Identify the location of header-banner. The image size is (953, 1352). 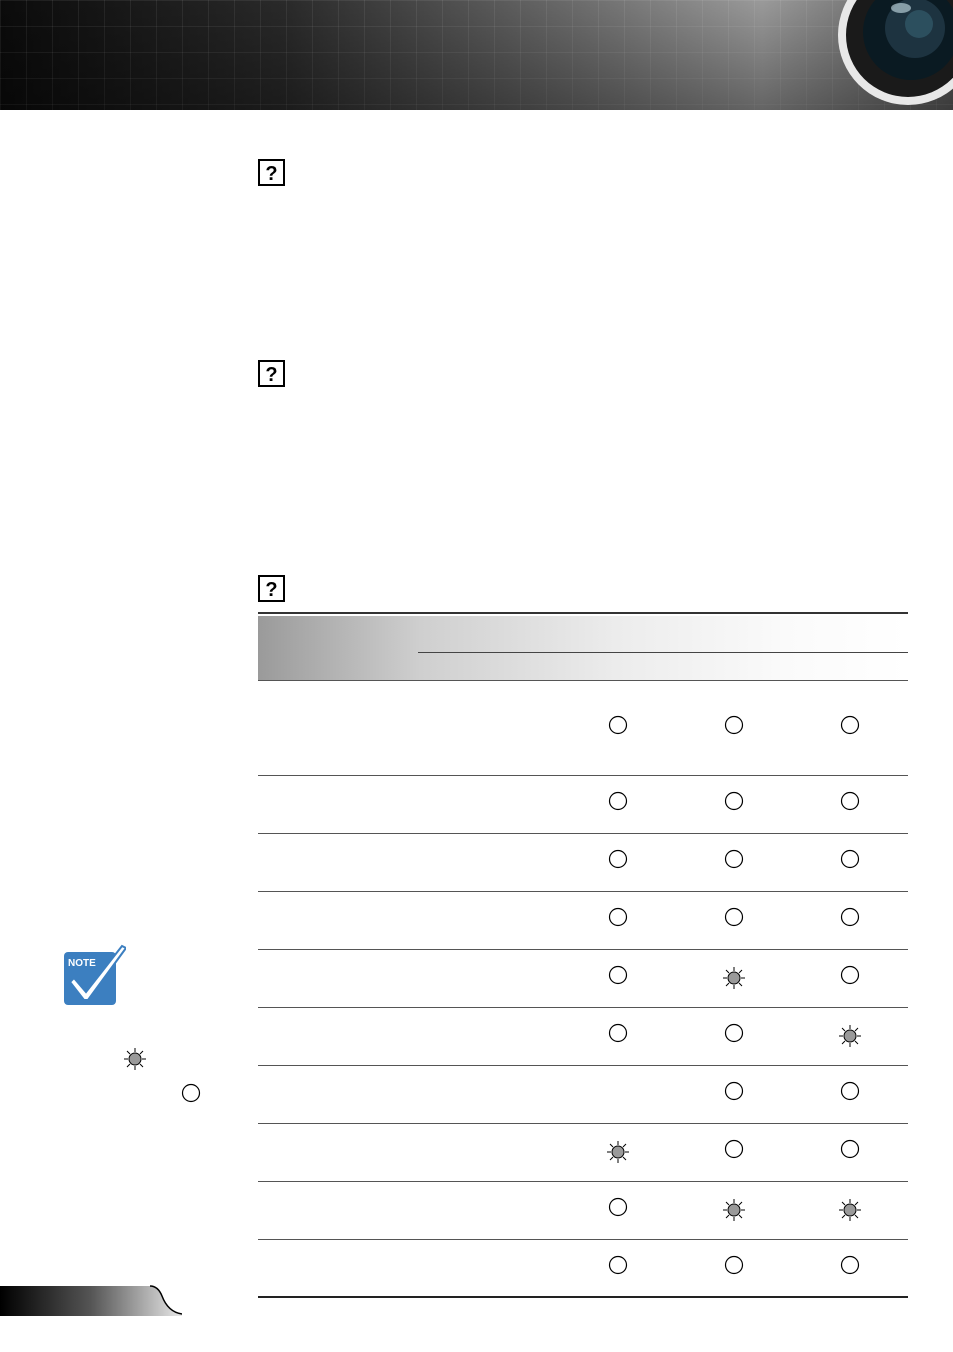
(476, 55).